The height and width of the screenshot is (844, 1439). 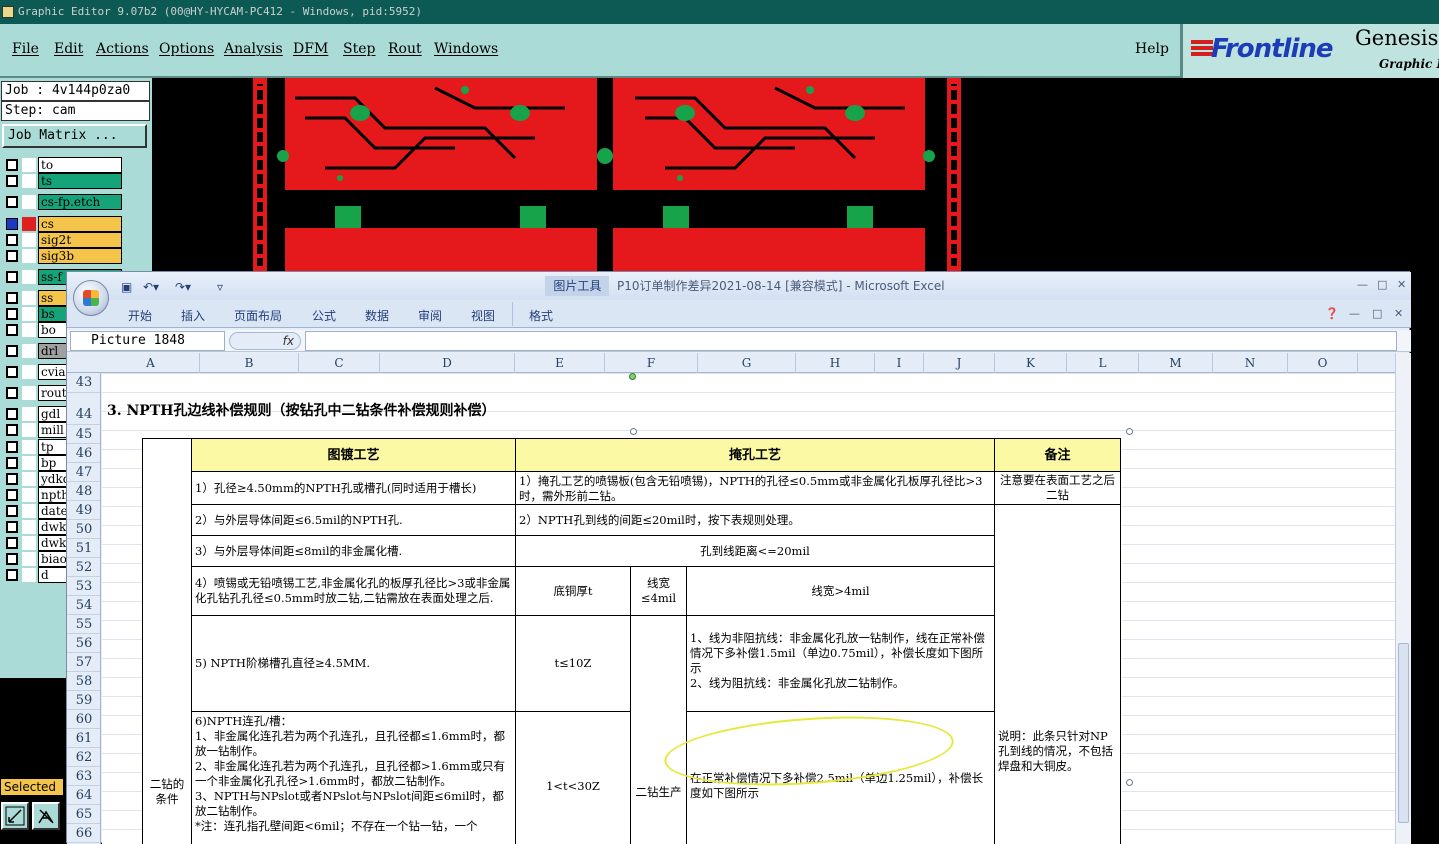 What do you see at coordinates (83, 453) in the screenshot?
I see `row-header: 46` at bounding box center [83, 453].